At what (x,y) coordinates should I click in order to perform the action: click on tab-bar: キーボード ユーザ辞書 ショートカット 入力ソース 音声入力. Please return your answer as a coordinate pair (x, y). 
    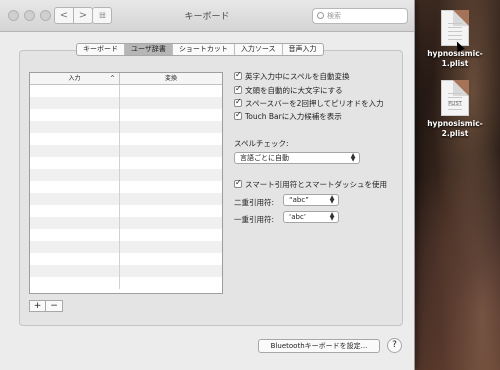
    Looking at the image, I should click on (200, 49).